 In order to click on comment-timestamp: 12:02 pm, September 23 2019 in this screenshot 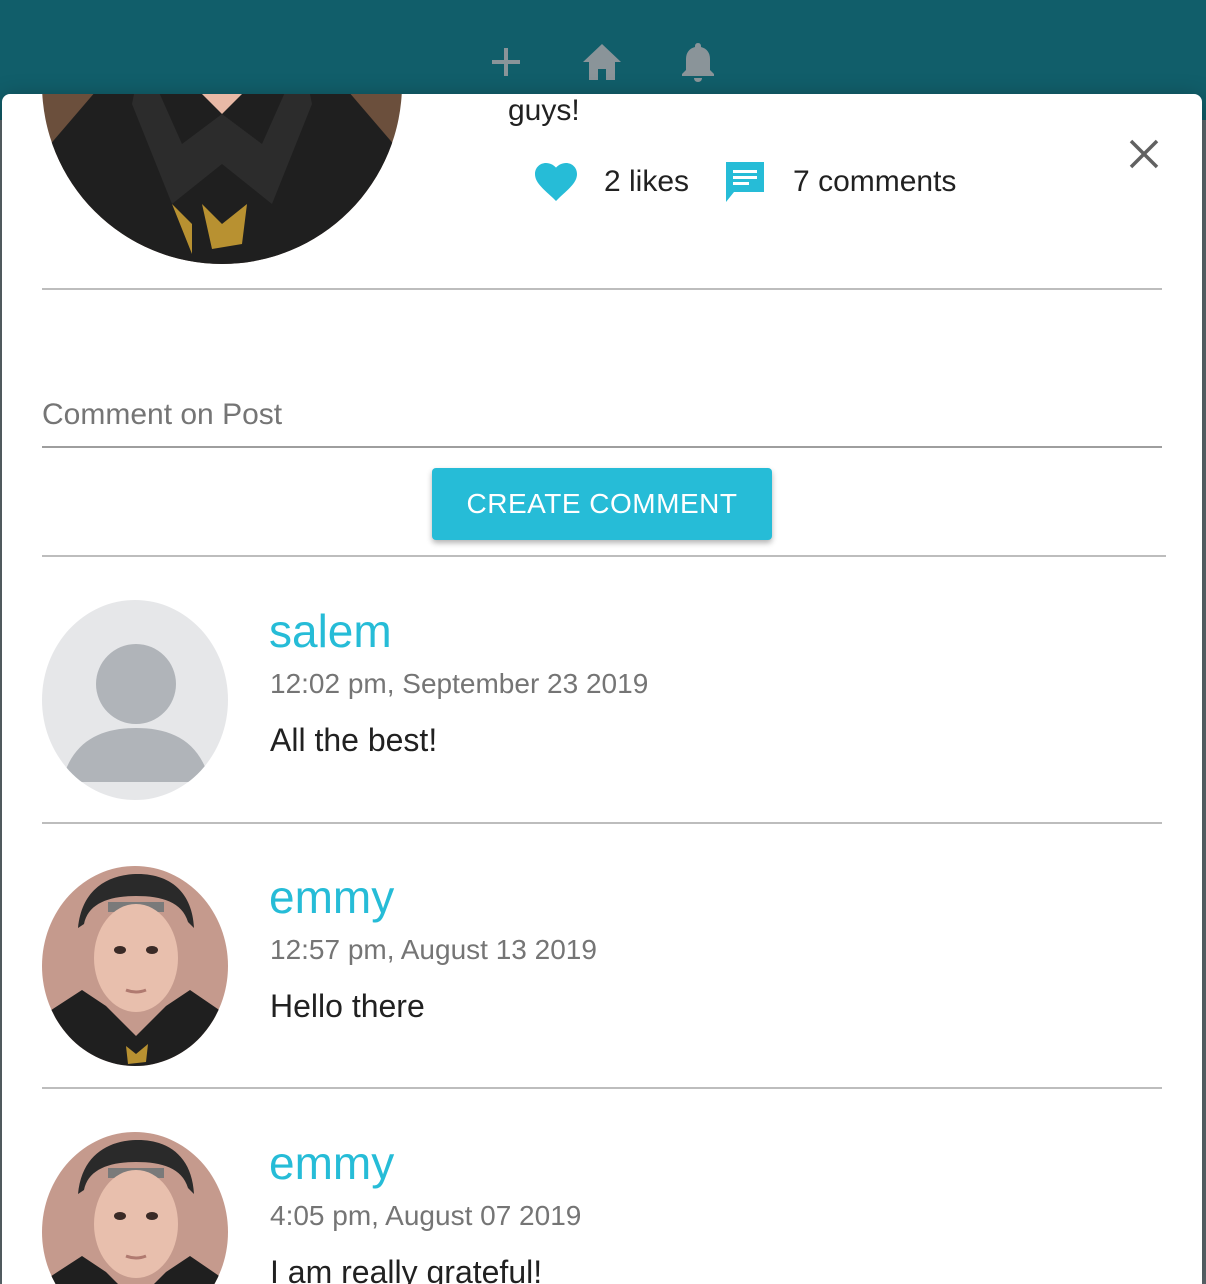, I will do `click(459, 683)`.